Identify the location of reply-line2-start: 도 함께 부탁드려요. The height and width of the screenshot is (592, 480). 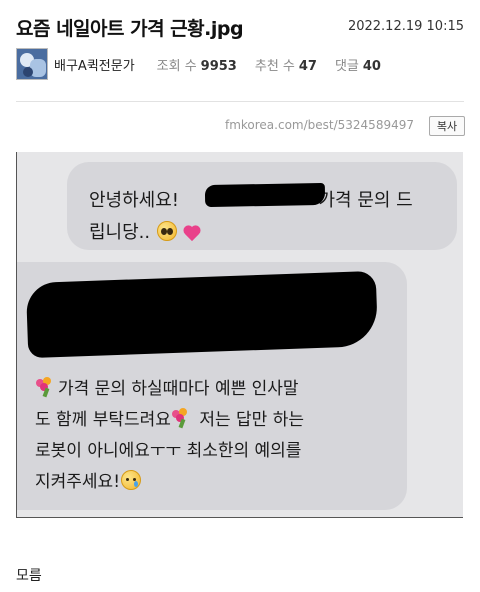
(103, 420).